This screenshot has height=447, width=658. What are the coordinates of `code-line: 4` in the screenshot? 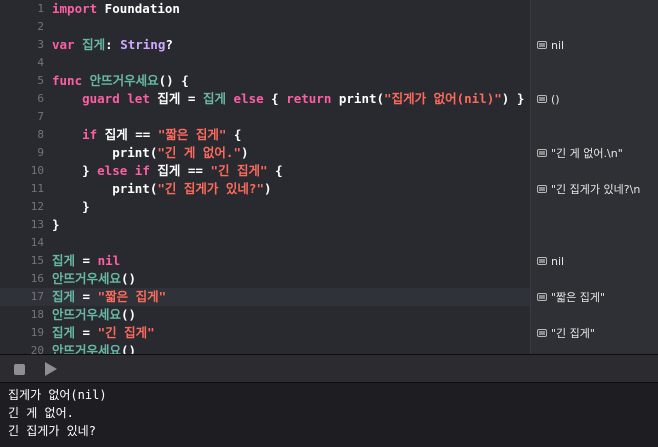 It's located at (265, 63).